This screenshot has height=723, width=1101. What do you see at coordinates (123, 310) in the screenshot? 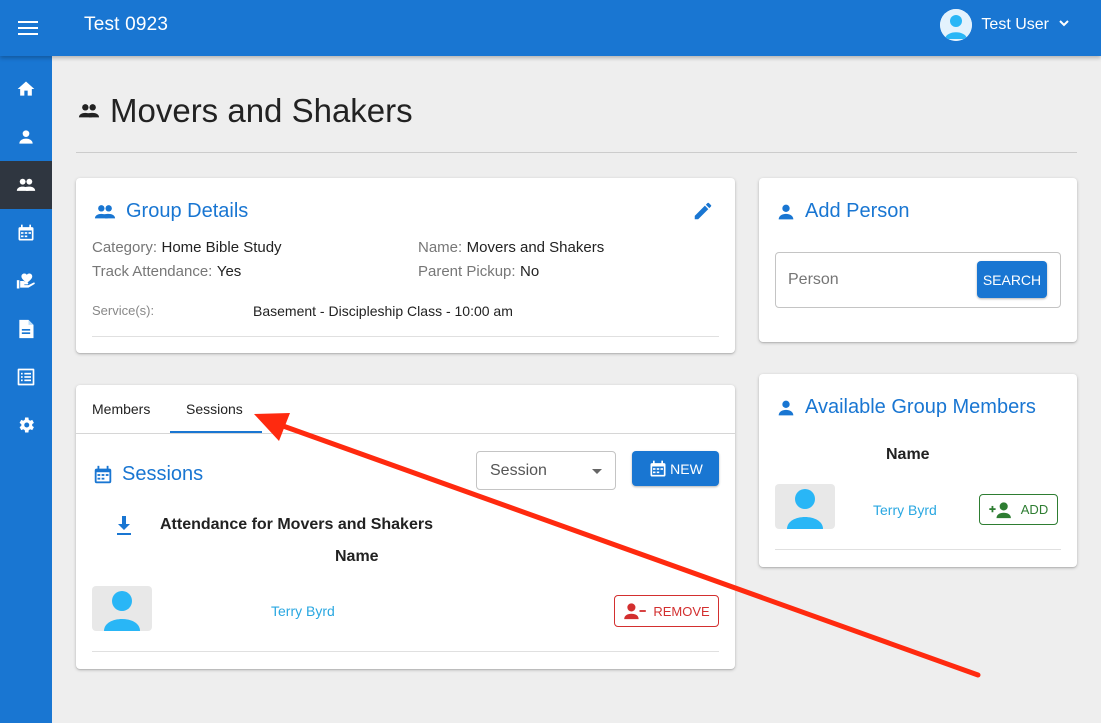
I see `services-label: Service(s):` at bounding box center [123, 310].